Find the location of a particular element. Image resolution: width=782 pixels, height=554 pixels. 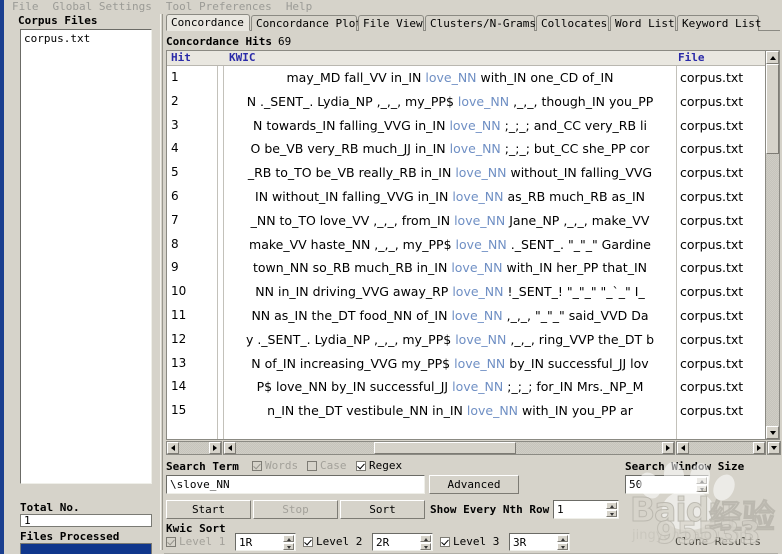

level2-checkbox is located at coordinates (308, 541).